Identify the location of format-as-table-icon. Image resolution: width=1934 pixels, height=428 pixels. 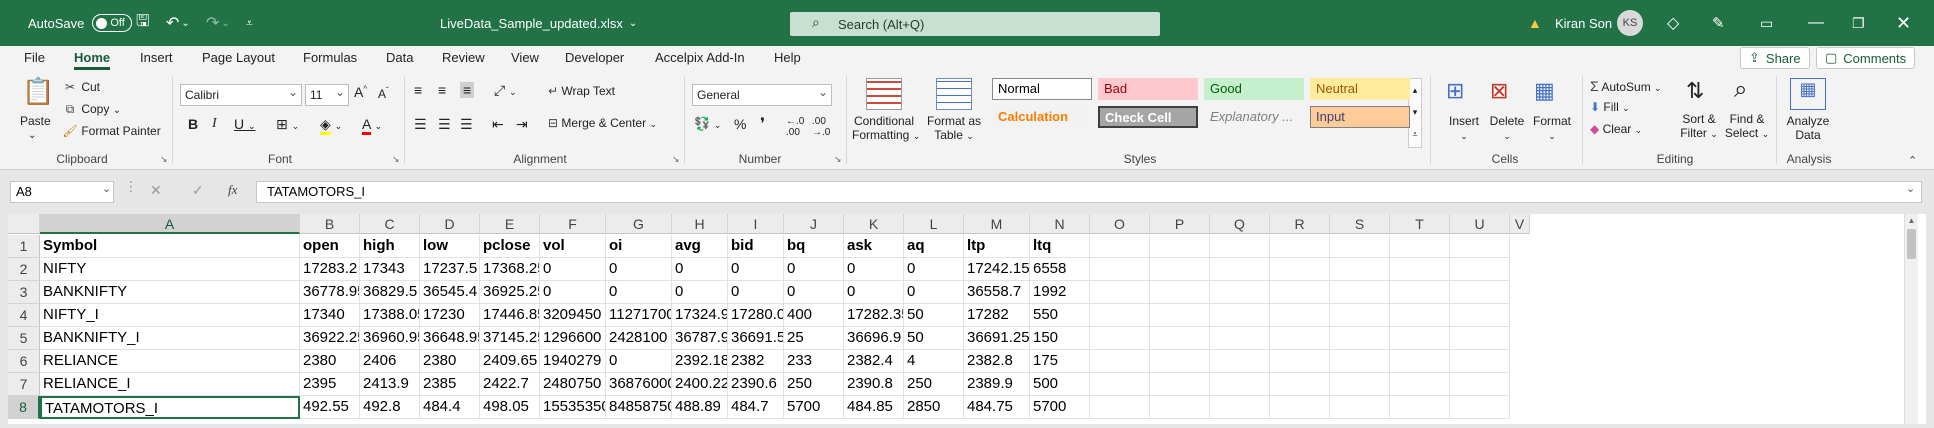
(954, 94).